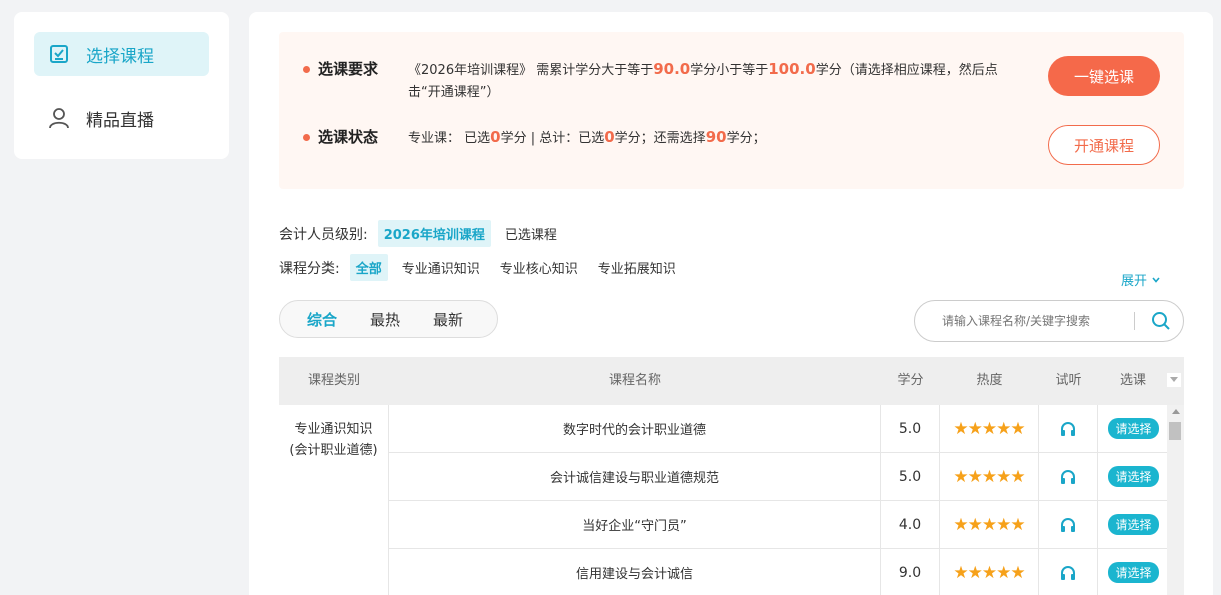 This screenshot has width=1221, height=595. I want to click on table-row: 信用建设与会计诚信 9.0 ★★★★★ 请选择, so click(779, 572).